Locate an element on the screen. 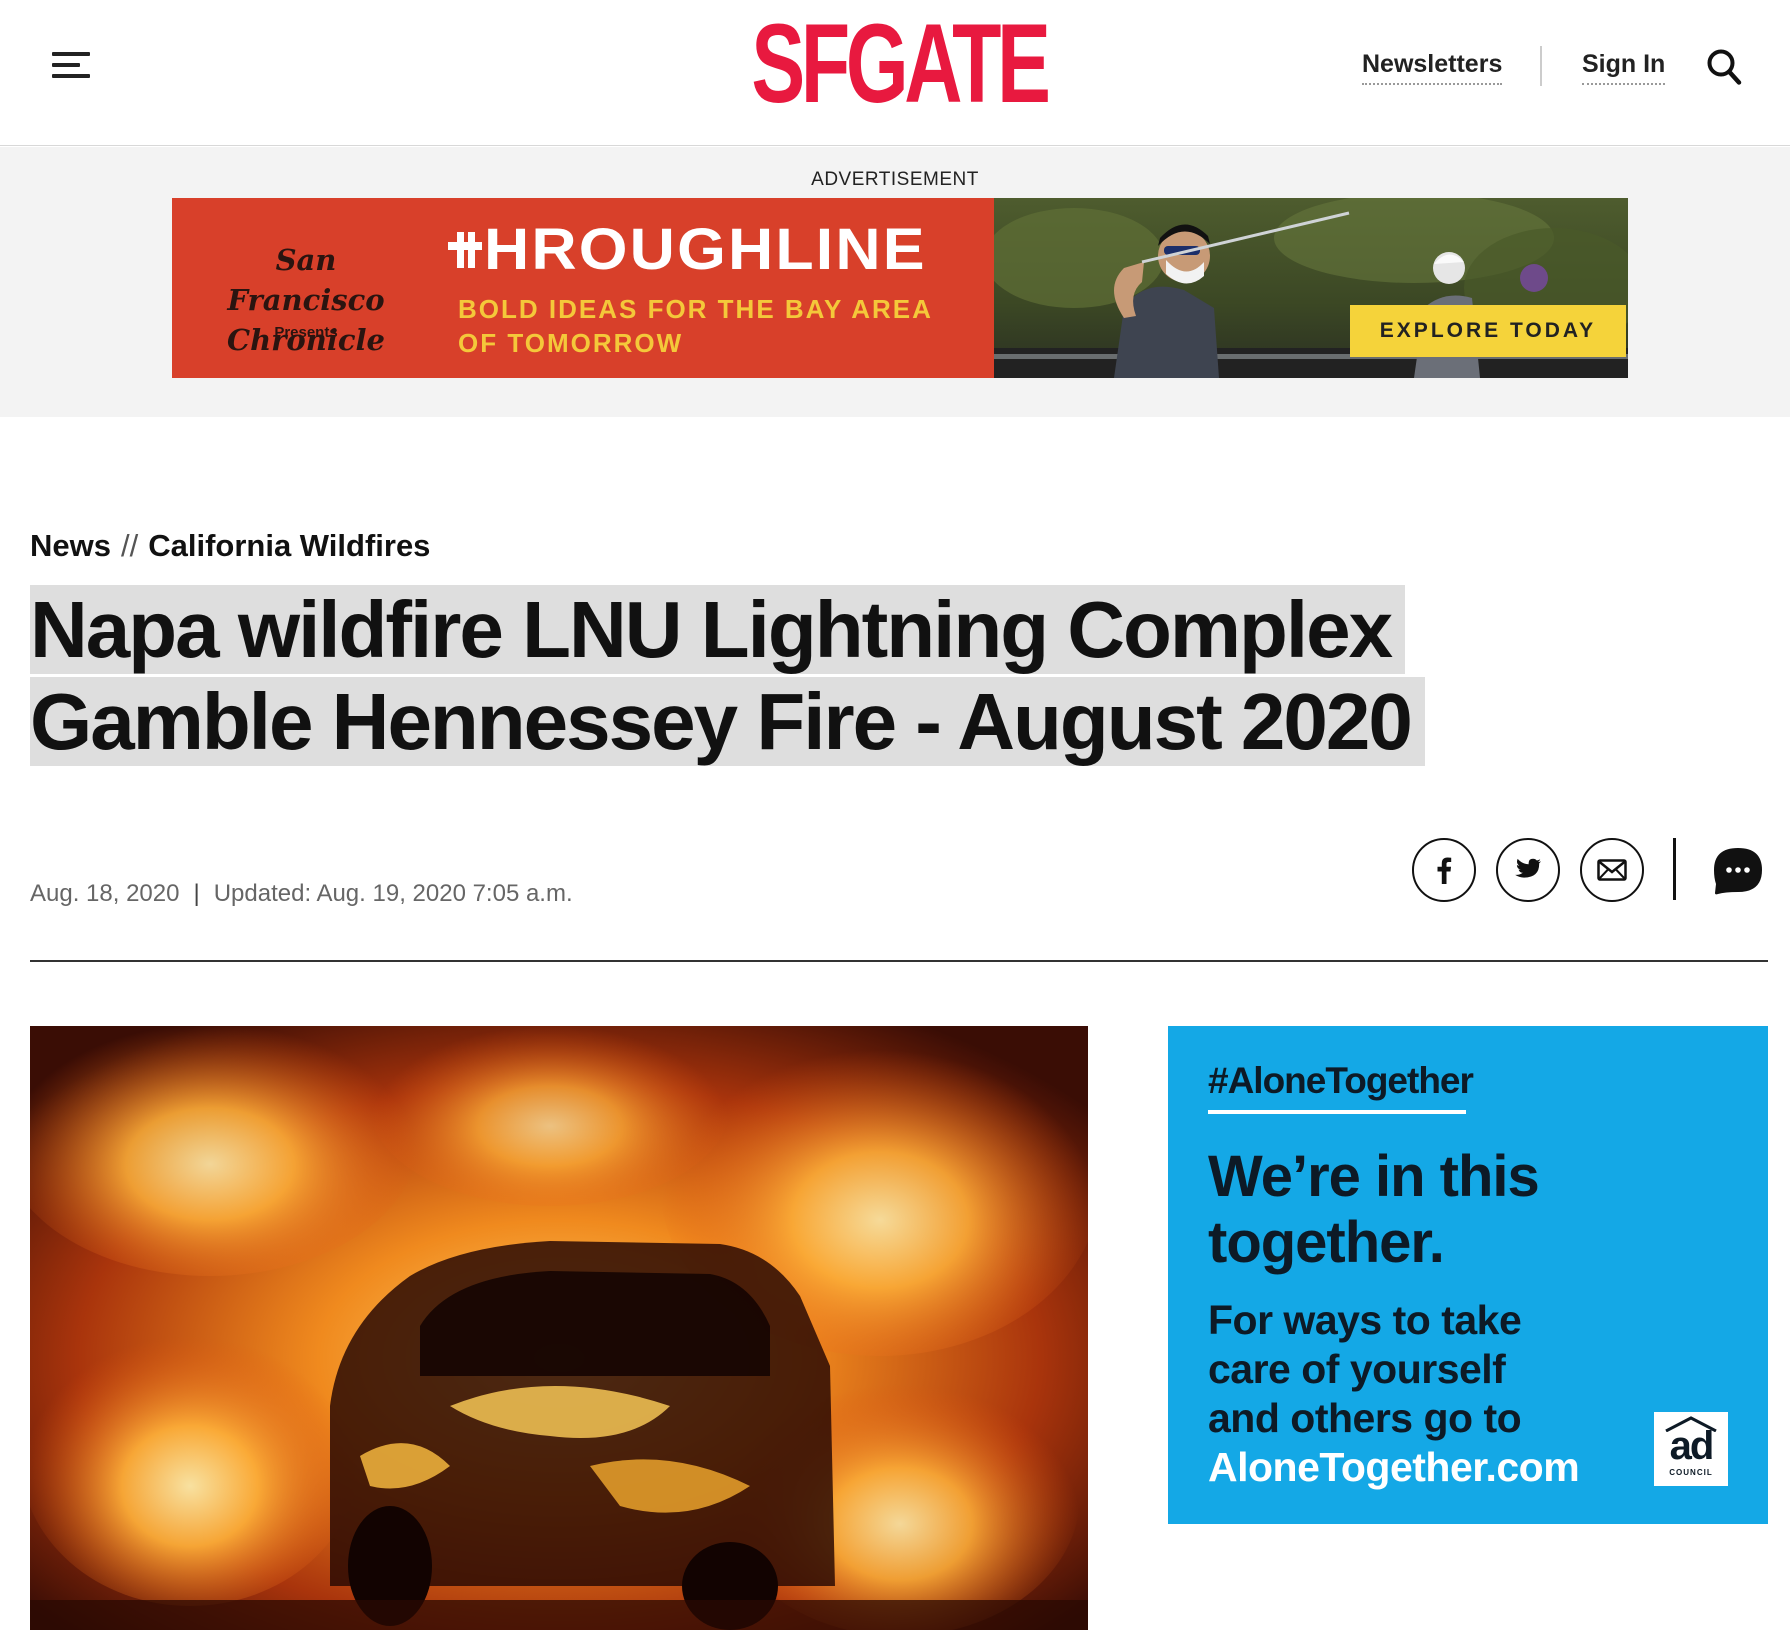 The width and height of the screenshot is (1790, 1650). search-icon is located at coordinates (1724, 67).